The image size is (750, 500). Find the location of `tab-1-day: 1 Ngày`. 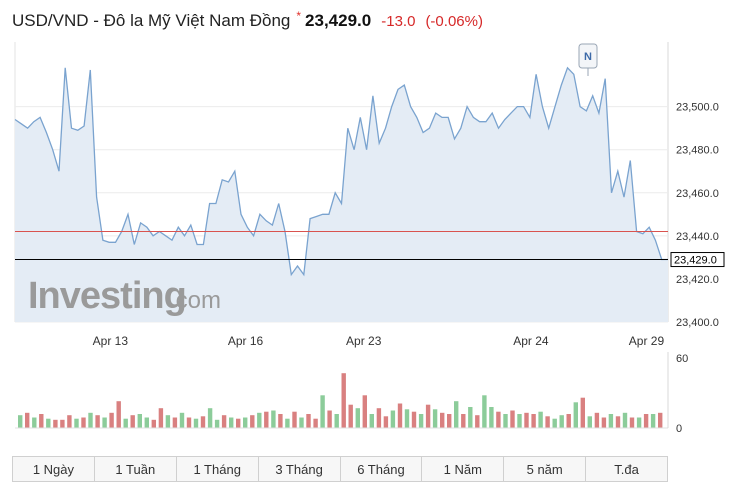

tab-1-day: 1 Ngày is located at coordinates (54, 469).